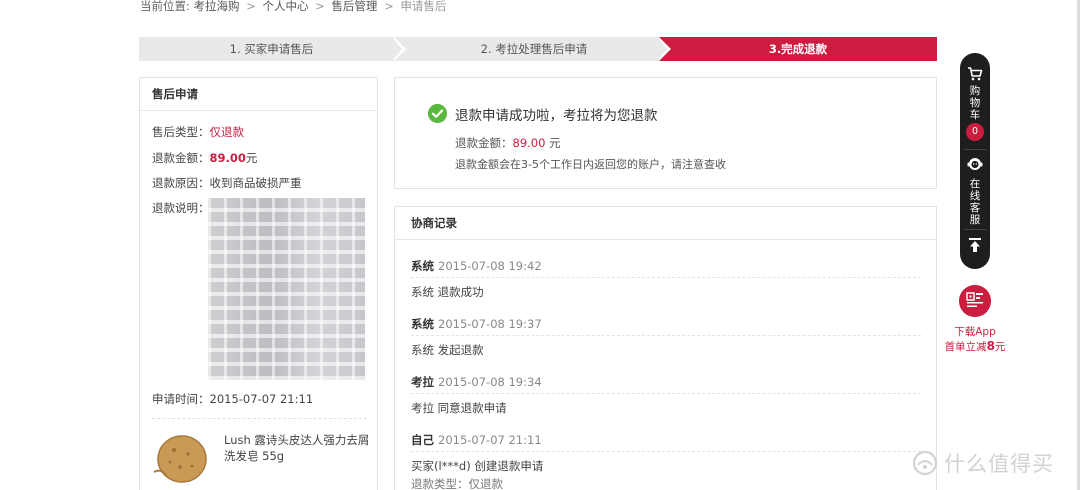 Image resolution: width=1080 pixels, height=490 pixels. Describe the element at coordinates (975, 301) in the screenshot. I see `qrcode-icon` at that location.